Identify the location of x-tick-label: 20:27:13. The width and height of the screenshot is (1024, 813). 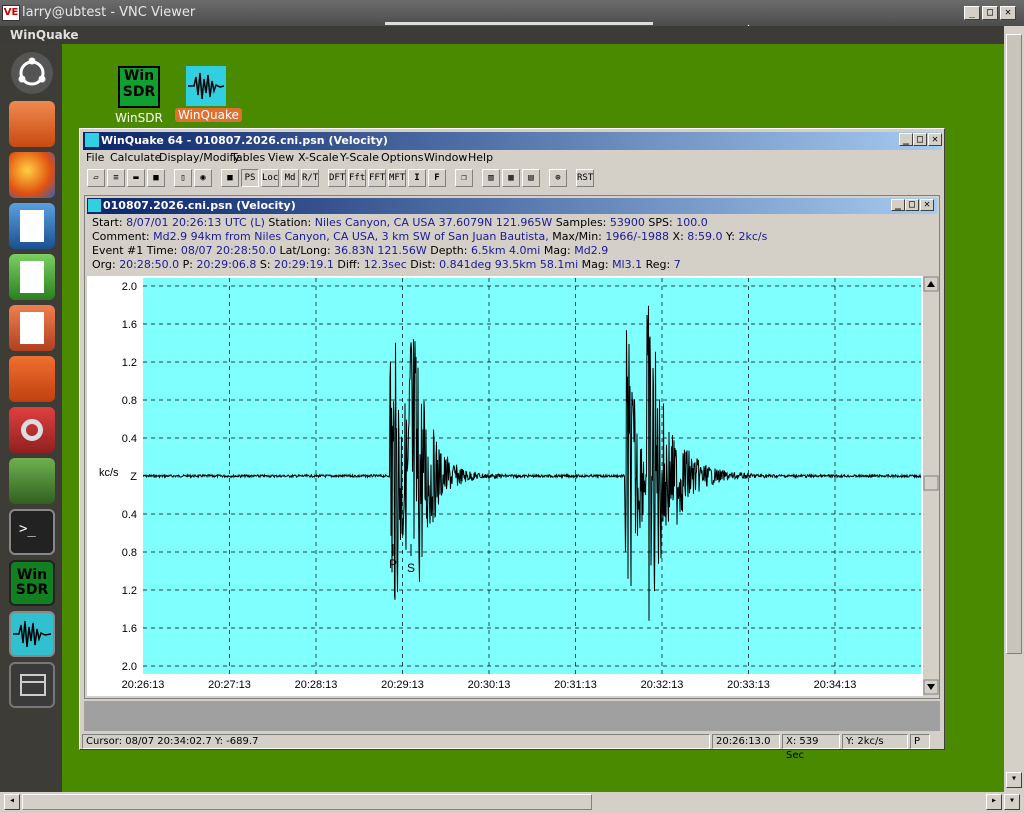
(229, 685).